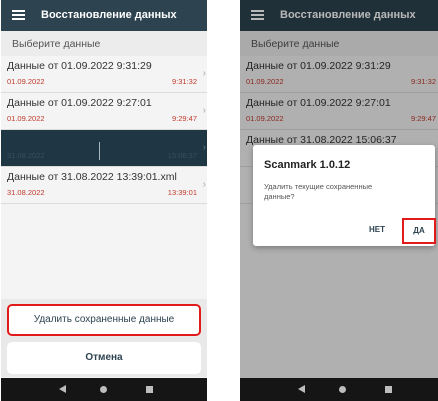 This screenshot has width=438, height=401. What do you see at coordinates (104, 43) in the screenshot?
I see `section-subheader: Выберите данные` at bounding box center [104, 43].